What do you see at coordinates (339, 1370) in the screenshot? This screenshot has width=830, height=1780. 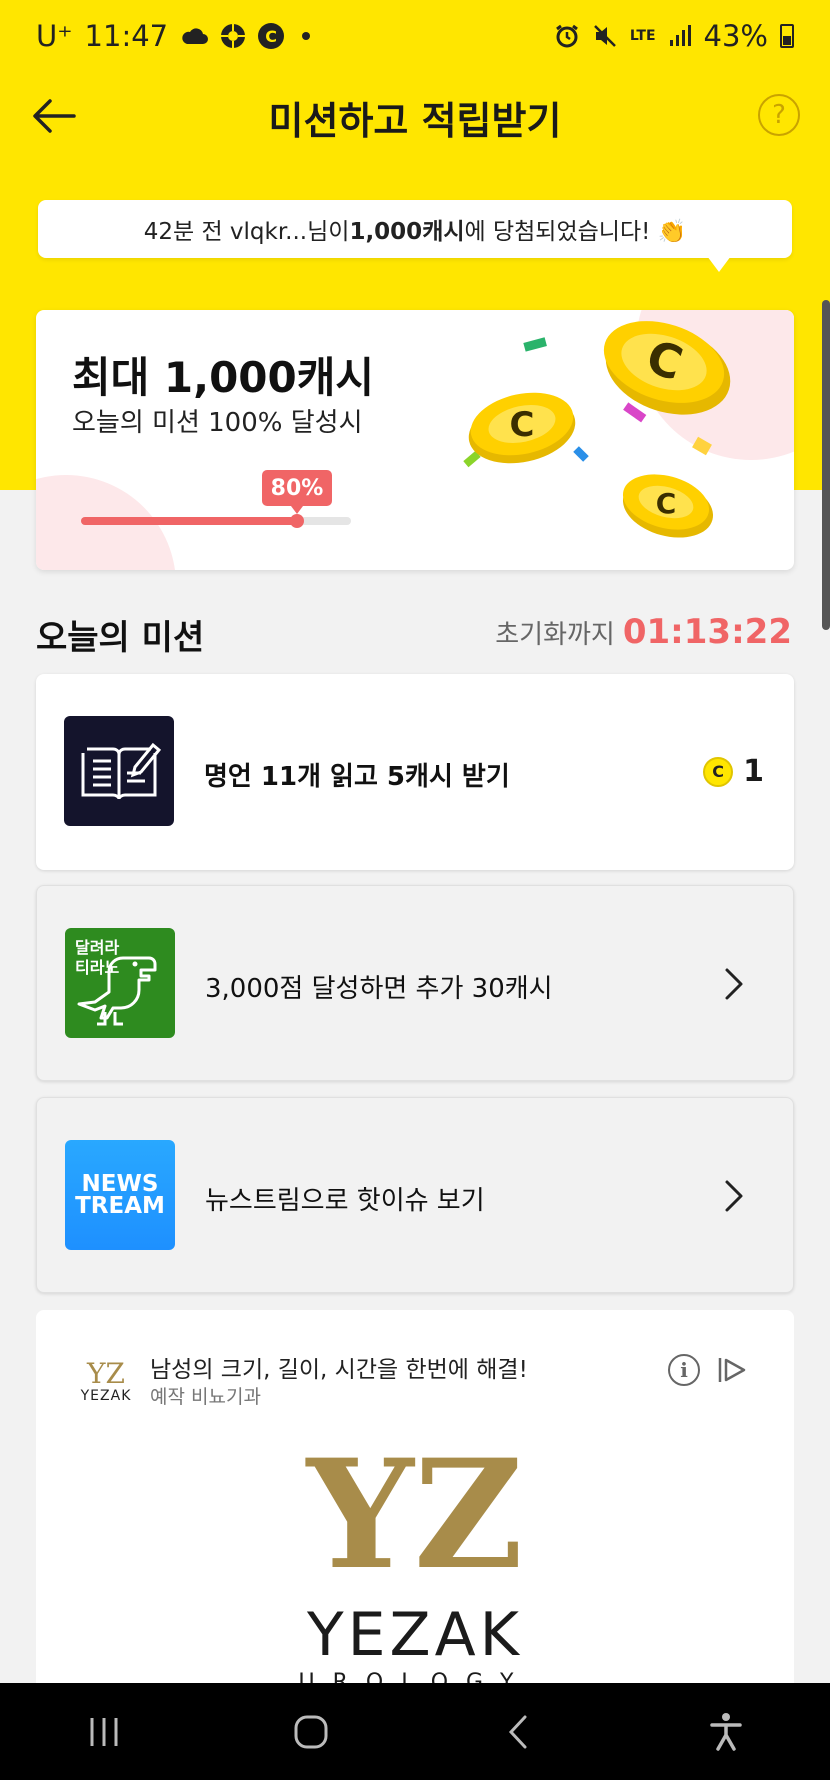 I see `ad-headline: 남성의 크기, 길이, 시간을 한번에 해결!` at bounding box center [339, 1370].